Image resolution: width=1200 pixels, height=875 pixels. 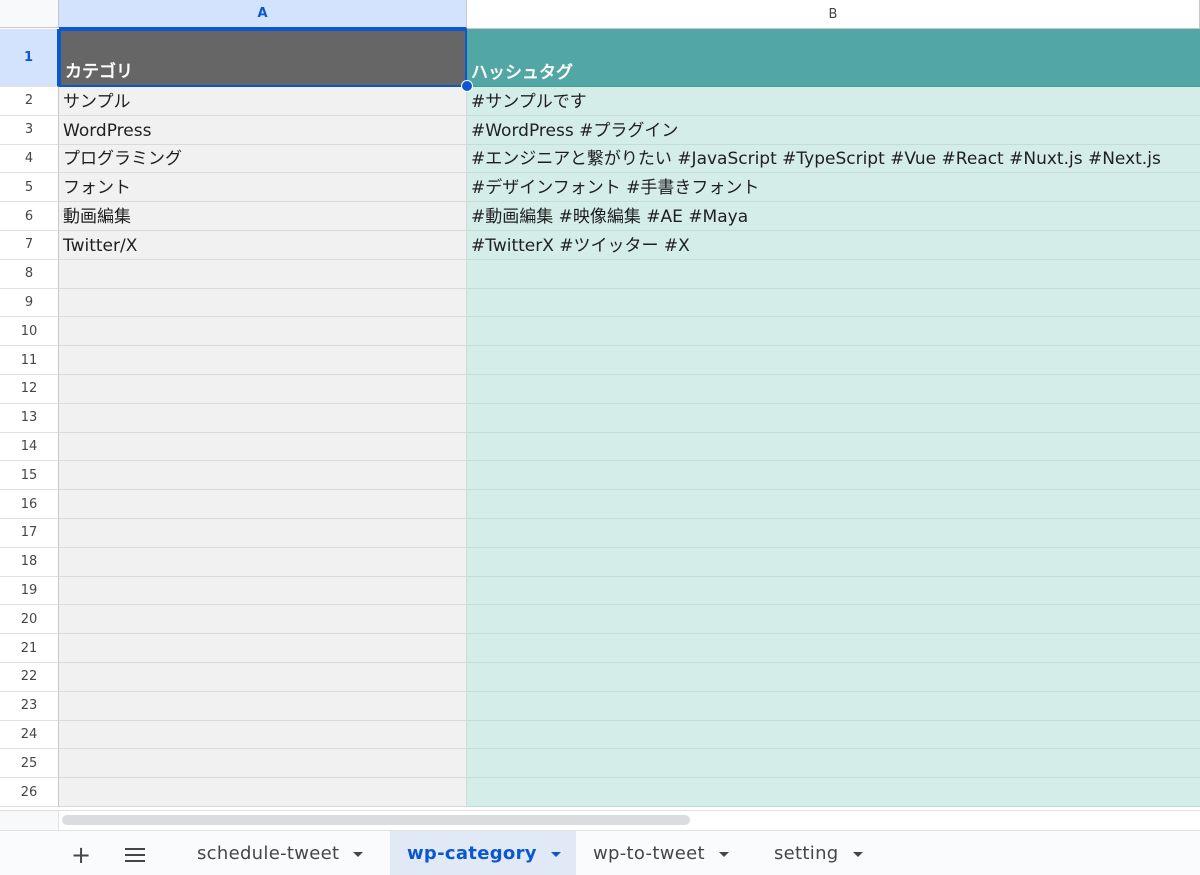 I want to click on sheet-tab-schedule-tweet: schedule-tweet, so click(x=280, y=853).